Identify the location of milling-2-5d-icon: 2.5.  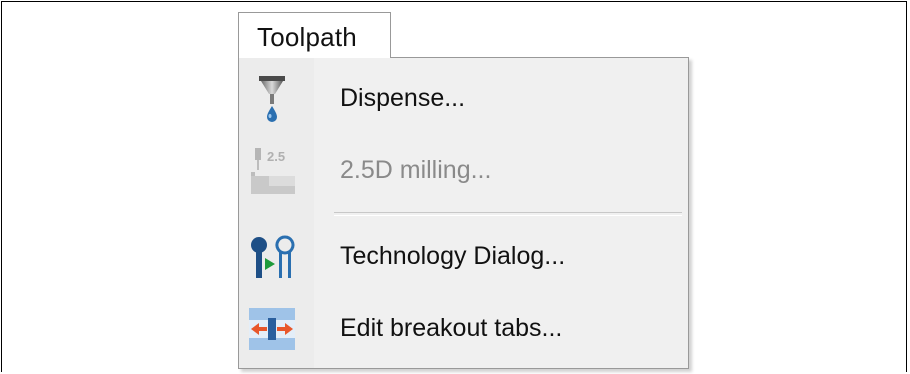
(273, 171).